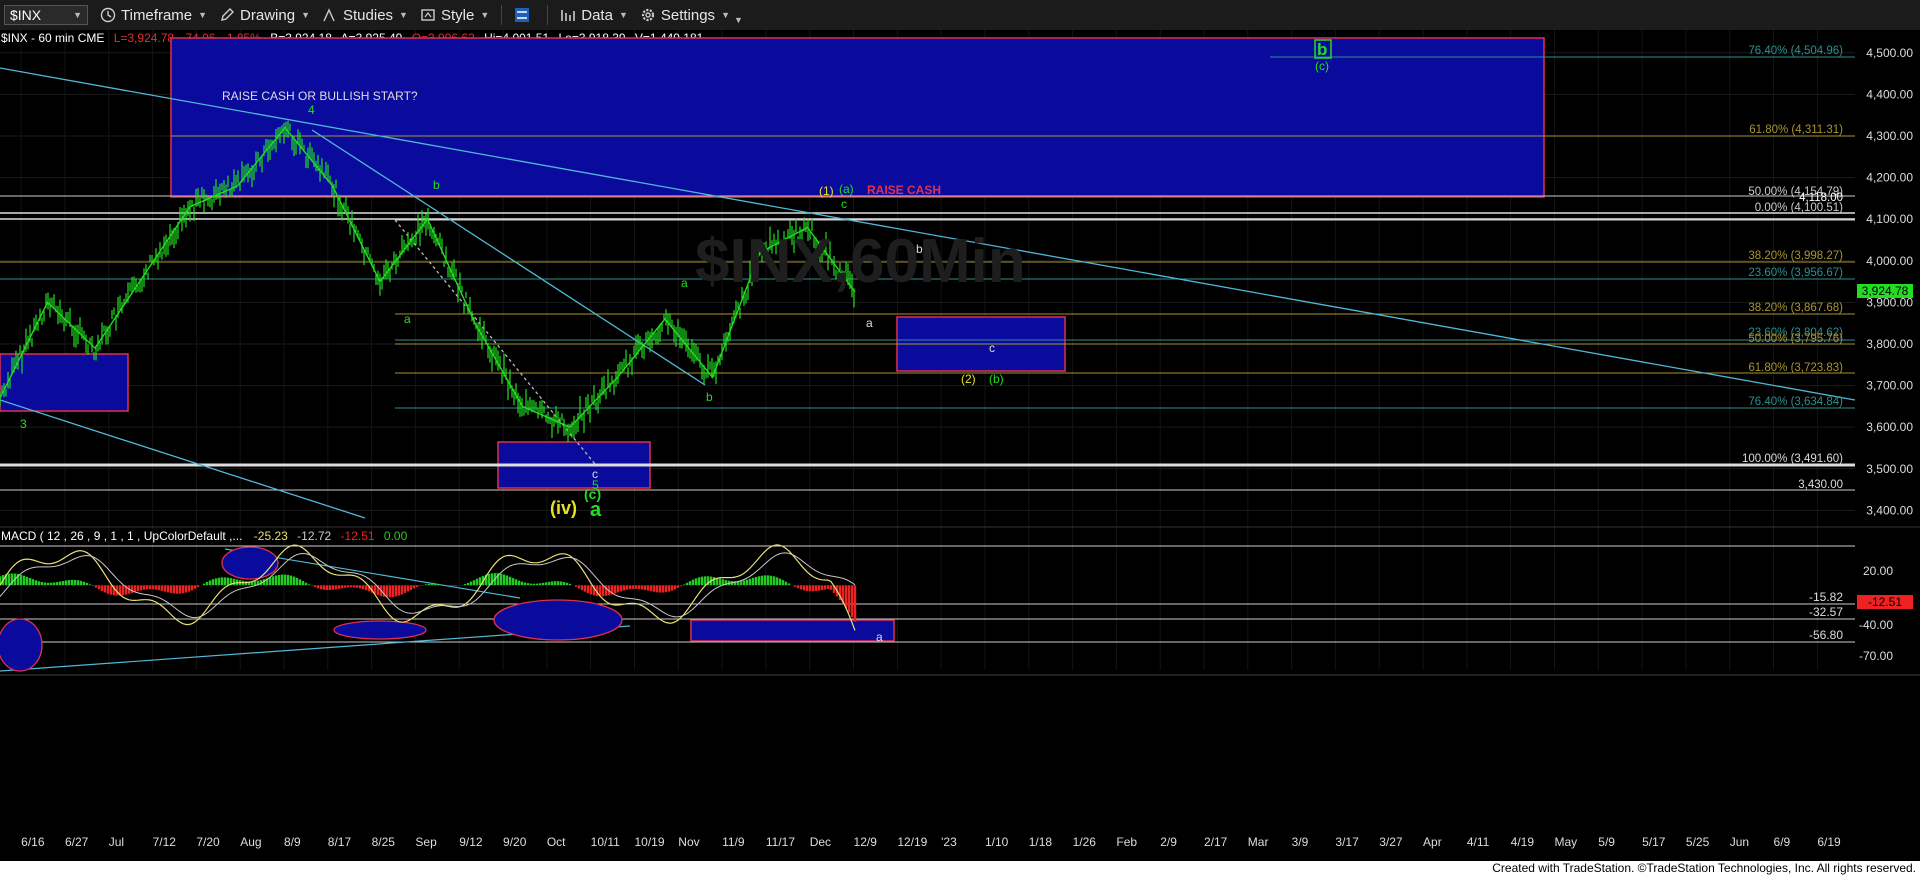 The height and width of the screenshot is (875, 1920). Describe the element at coordinates (647, 15) in the screenshot. I see `gear-icon` at that location.